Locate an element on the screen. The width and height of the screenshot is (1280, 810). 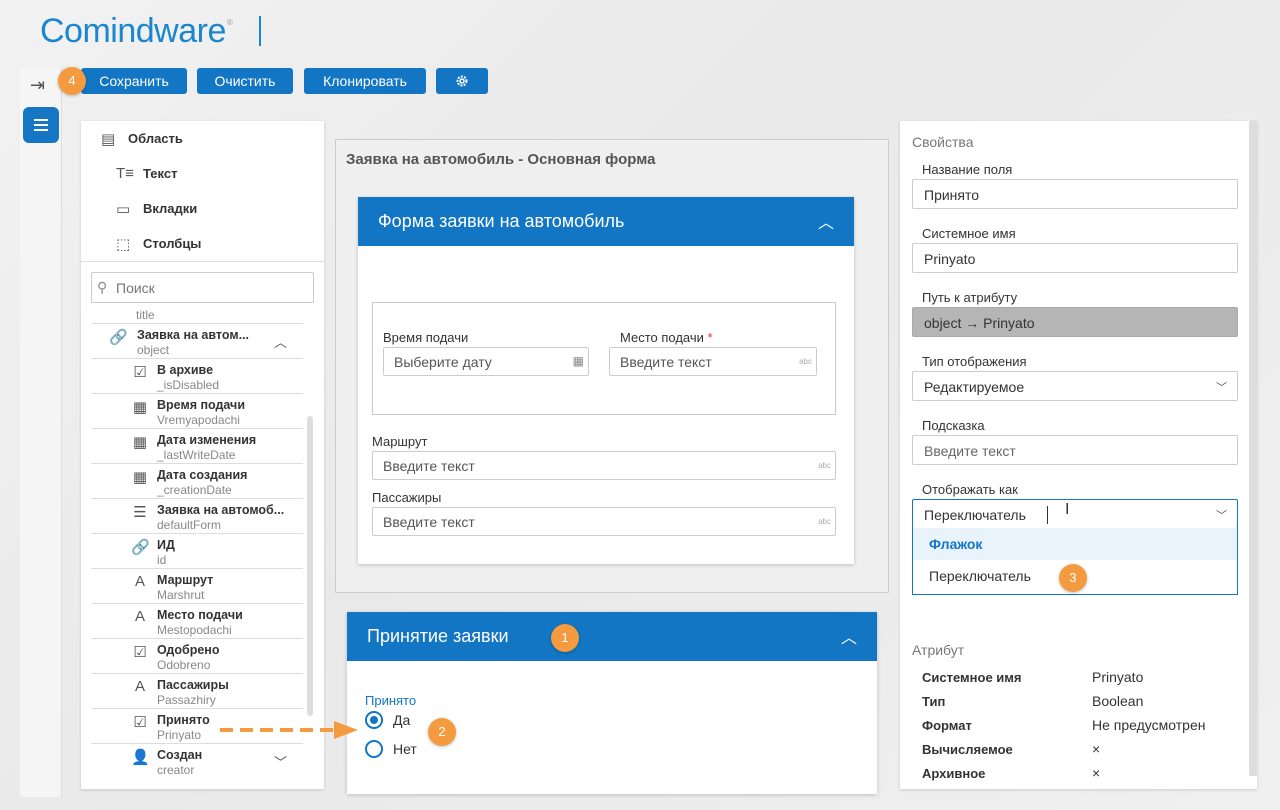
card-header: Принятие заявки ︿ is located at coordinates (612, 636).